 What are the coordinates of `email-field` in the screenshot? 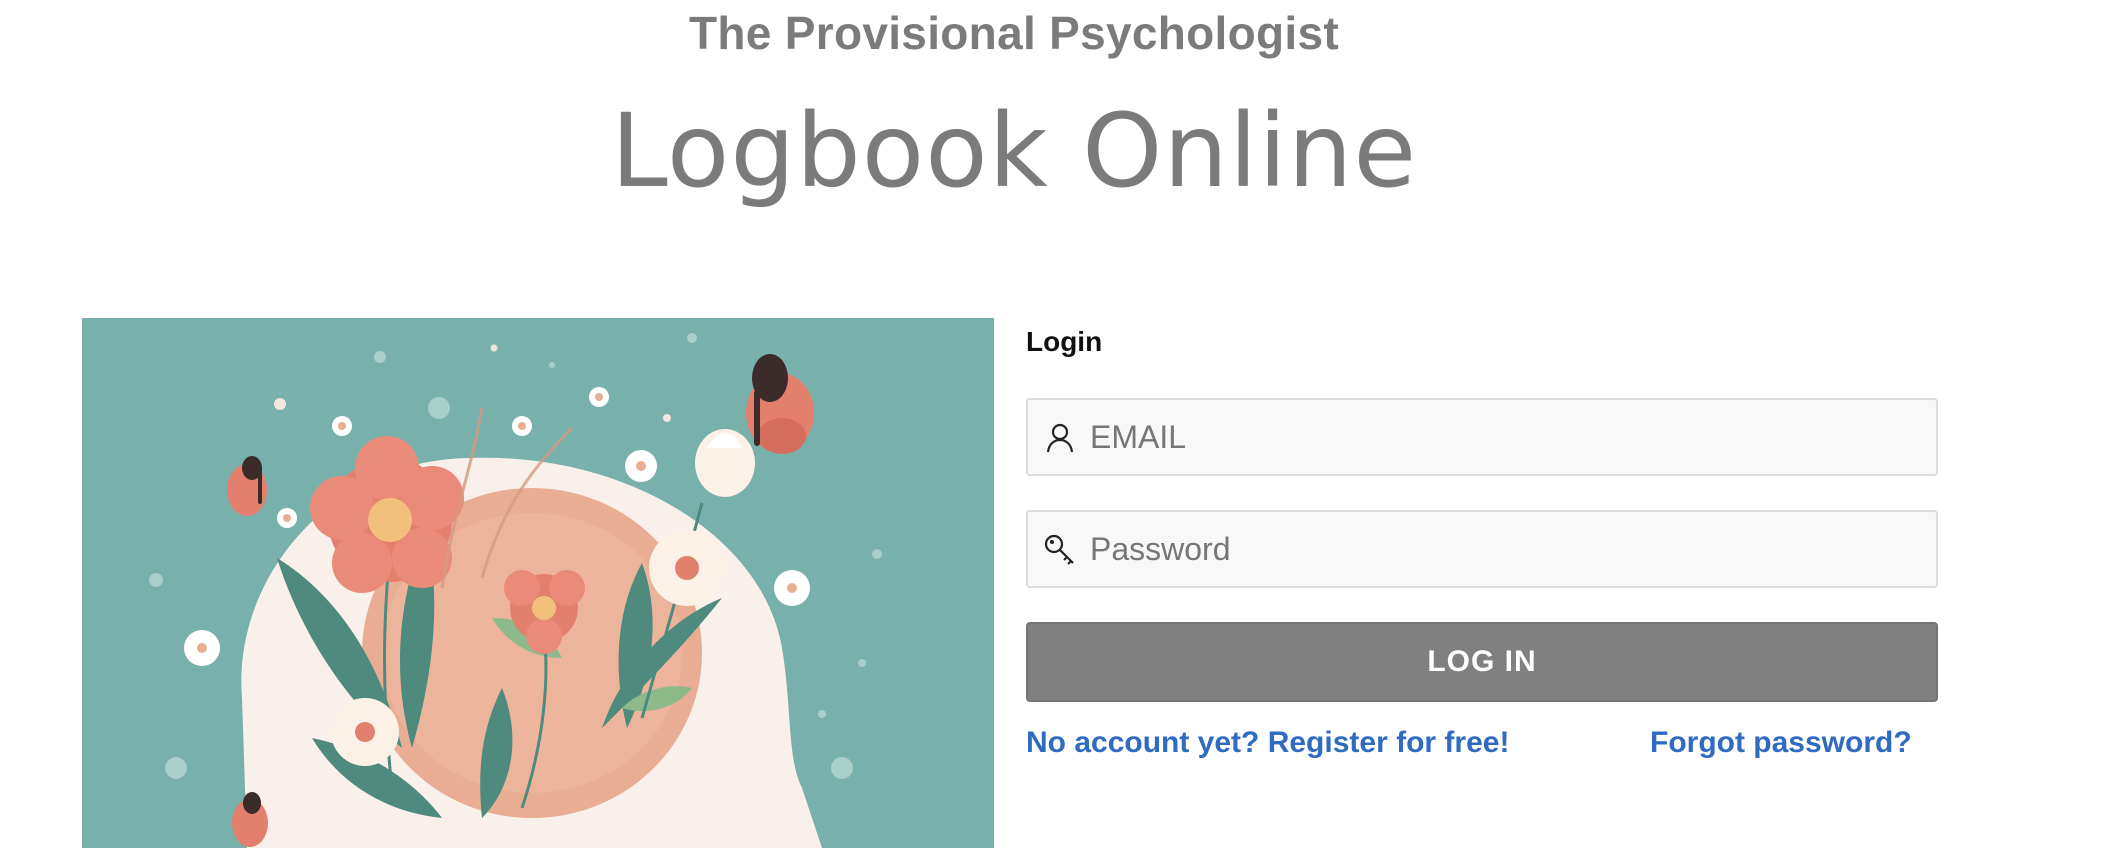 It's located at (1482, 437).